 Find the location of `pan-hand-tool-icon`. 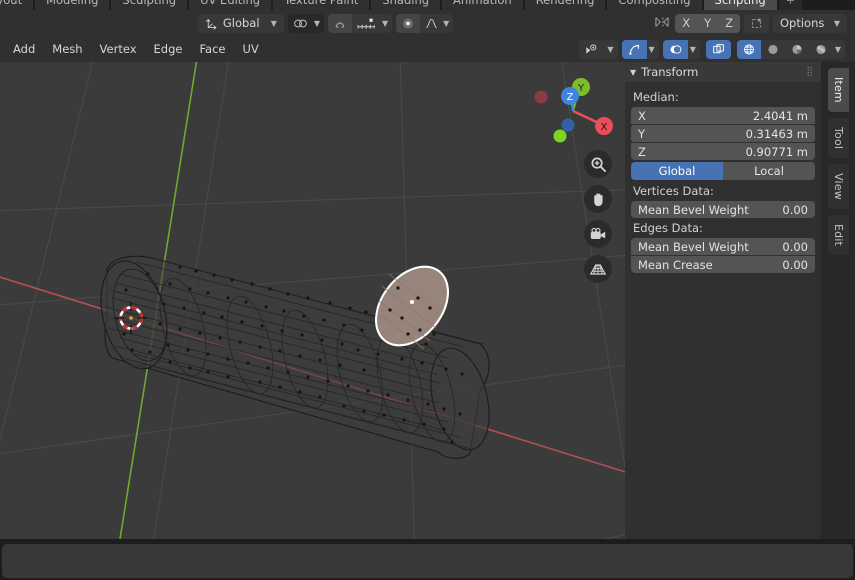

pan-hand-tool-icon is located at coordinates (598, 199).